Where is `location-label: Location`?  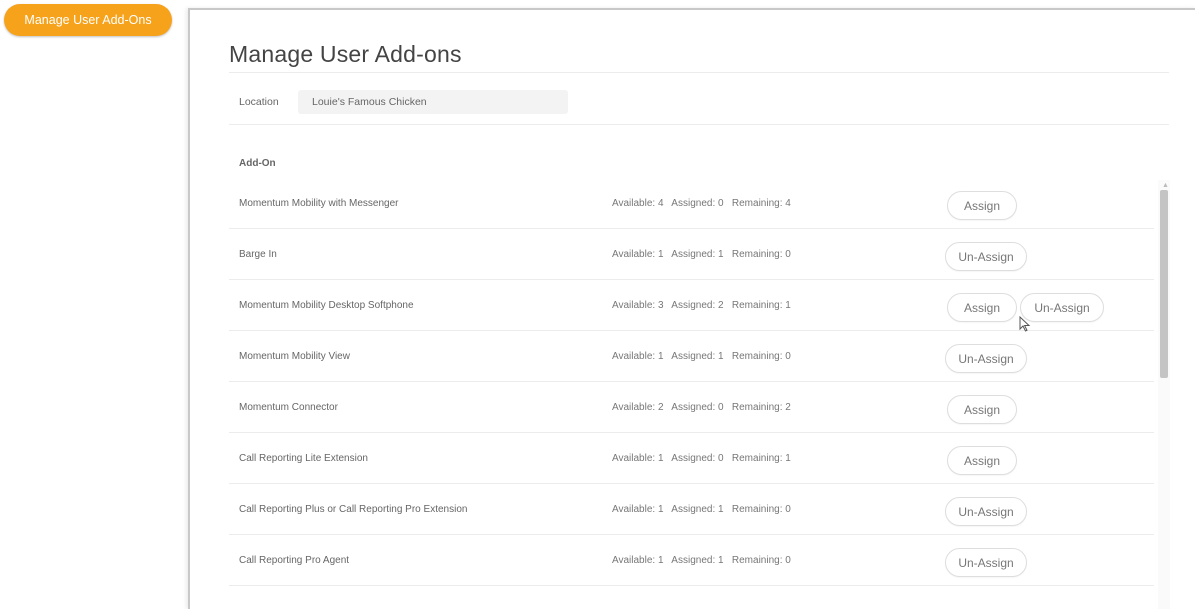 location-label: Location is located at coordinates (259, 102).